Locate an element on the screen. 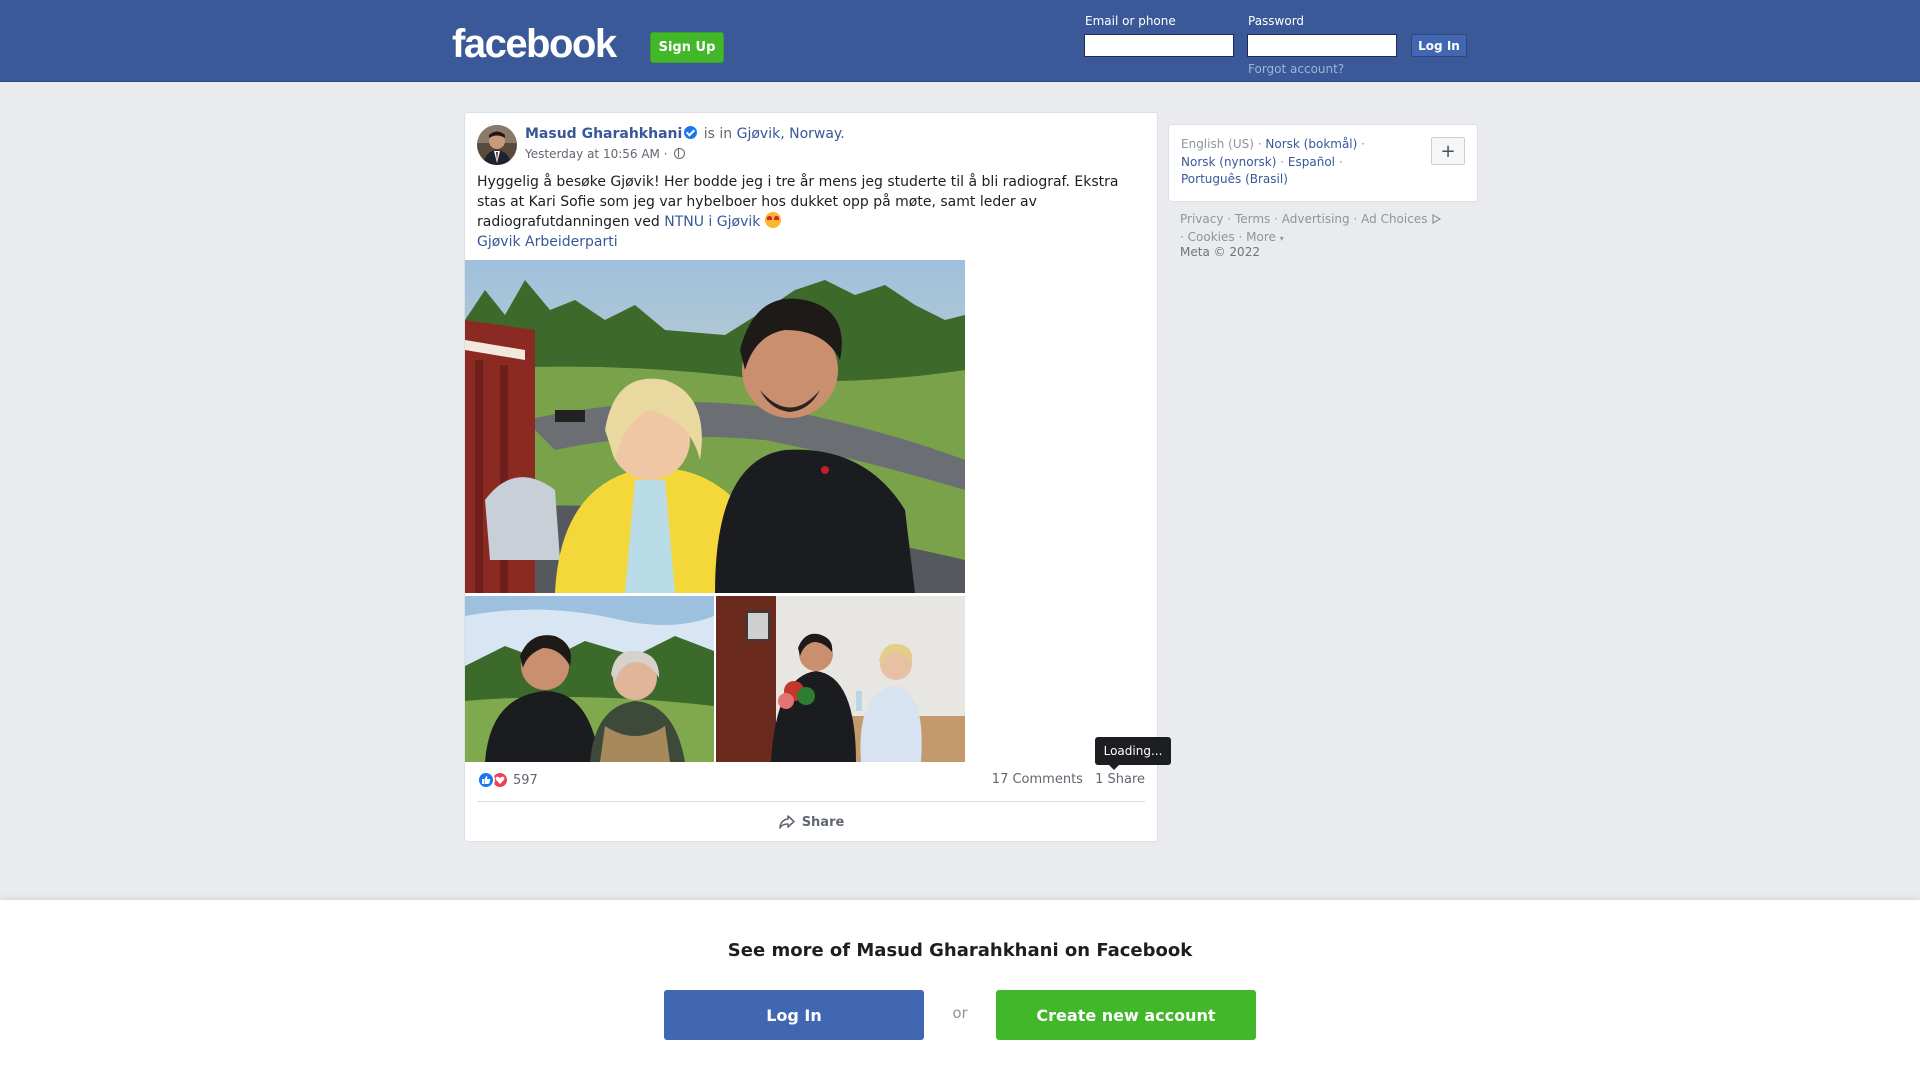 The height and width of the screenshot is (1080, 1920). reaction-count: 597 is located at coordinates (525, 780).